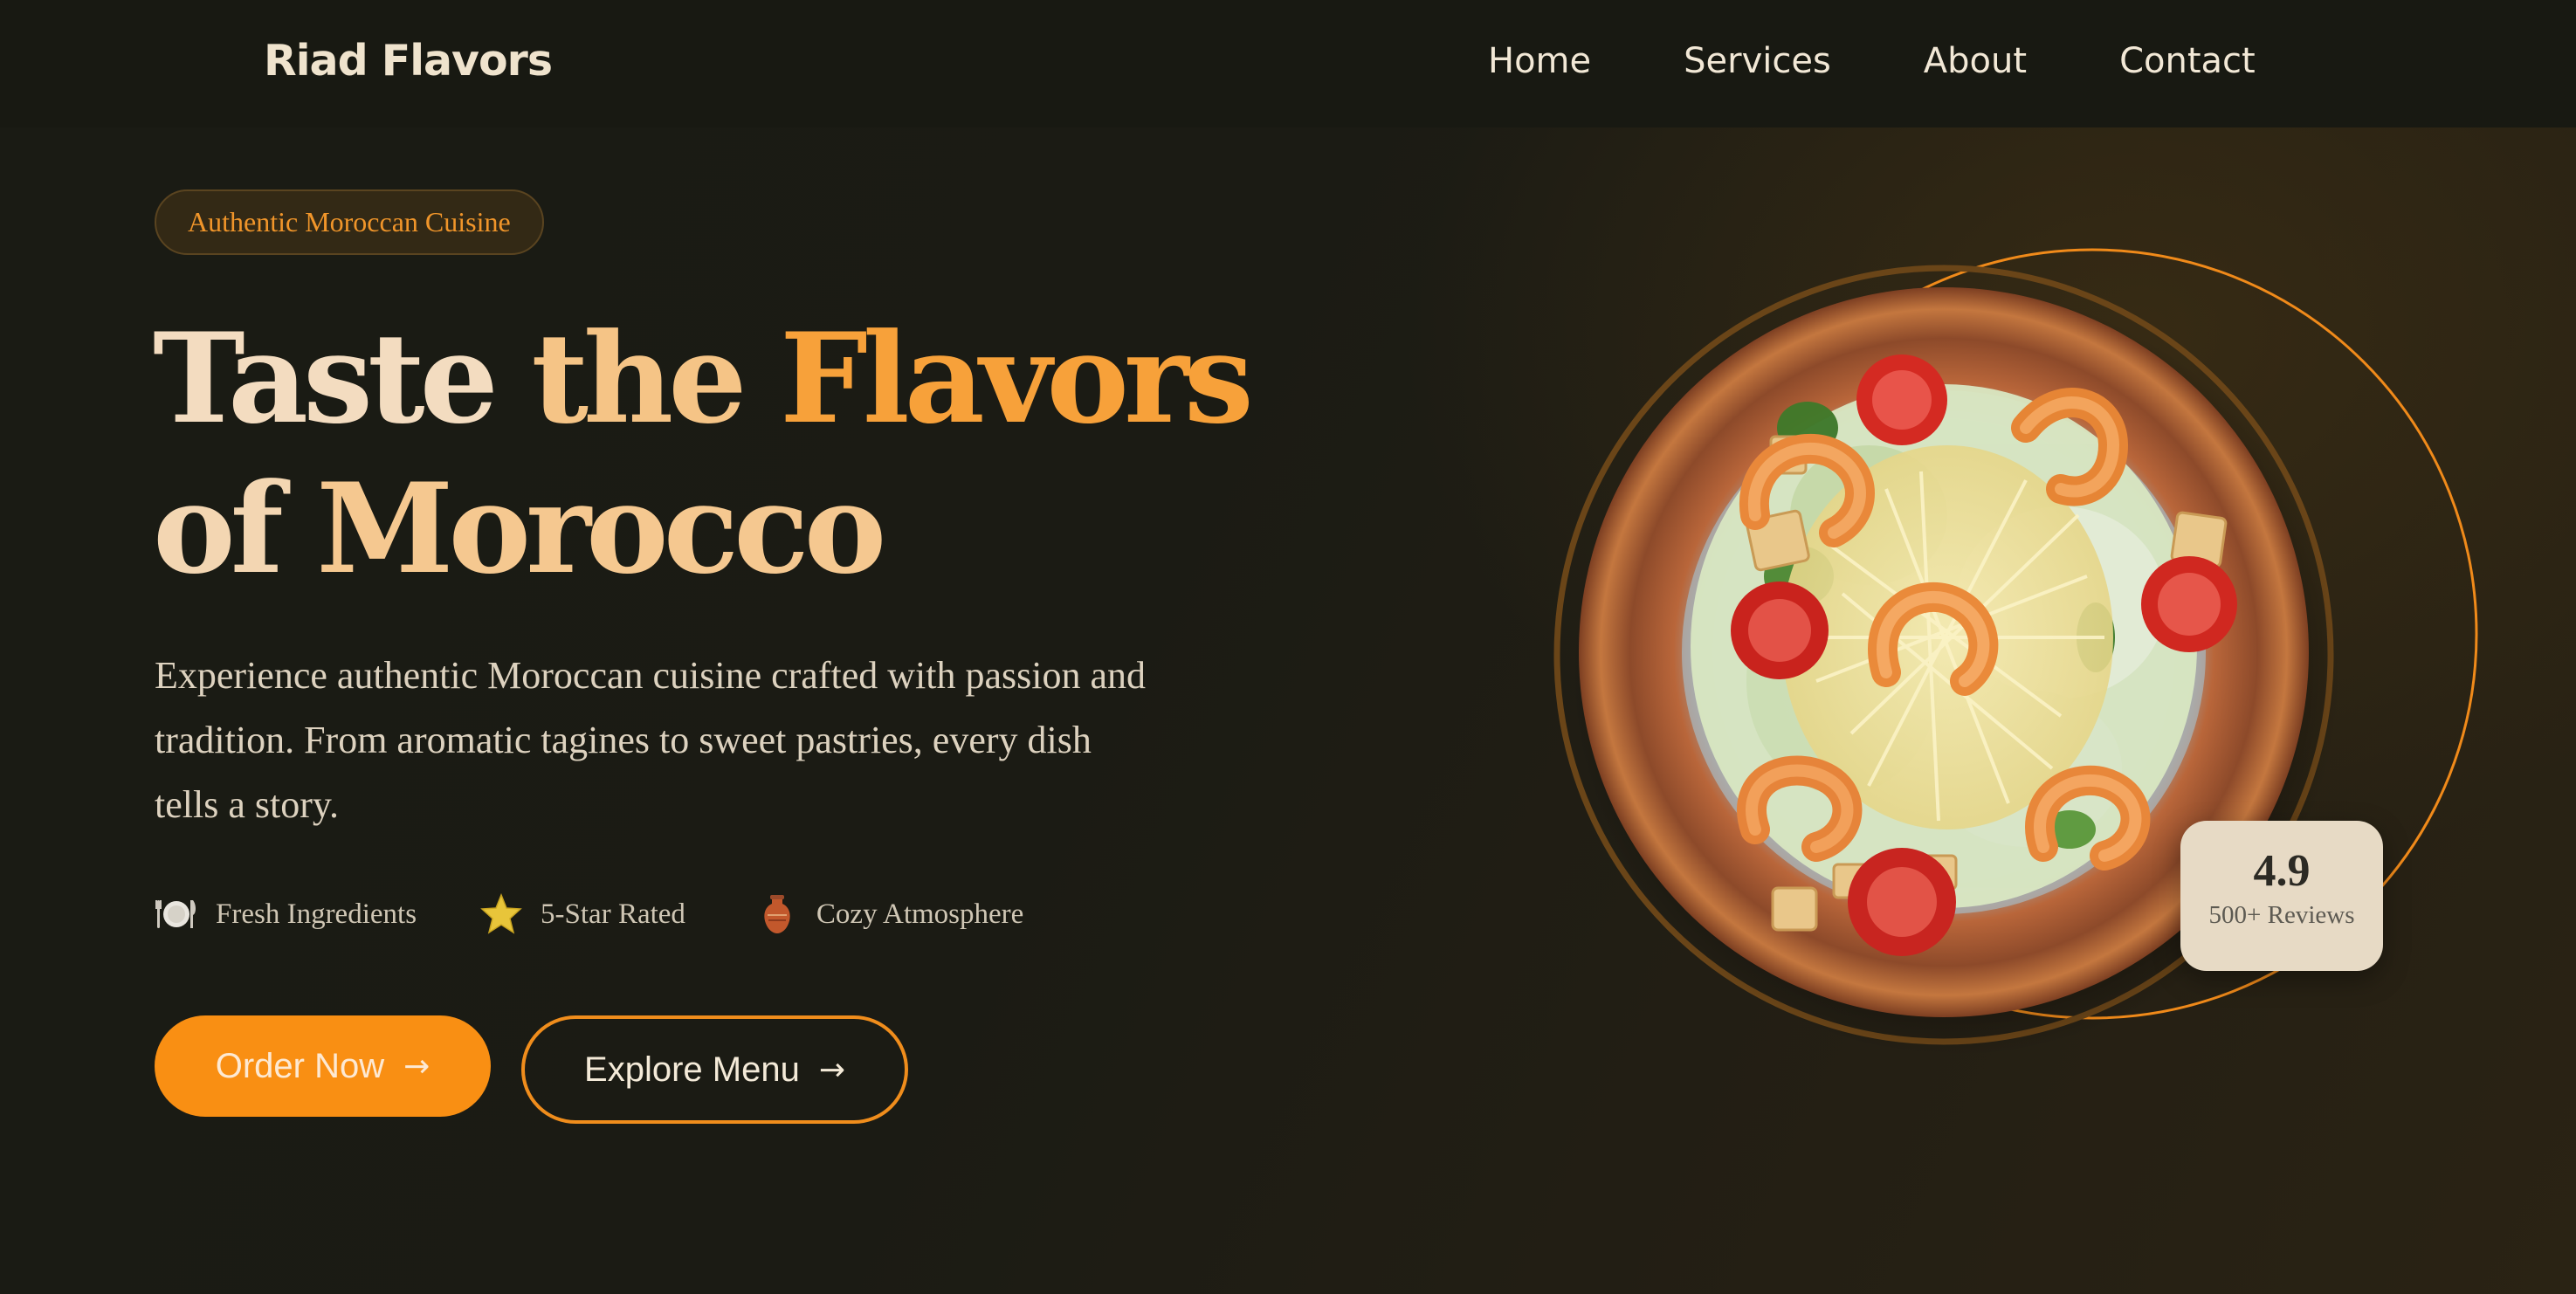 The height and width of the screenshot is (1294, 2576). What do you see at coordinates (2282, 871) in the screenshot?
I see `rating-value: 4.9` at bounding box center [2282, 871].